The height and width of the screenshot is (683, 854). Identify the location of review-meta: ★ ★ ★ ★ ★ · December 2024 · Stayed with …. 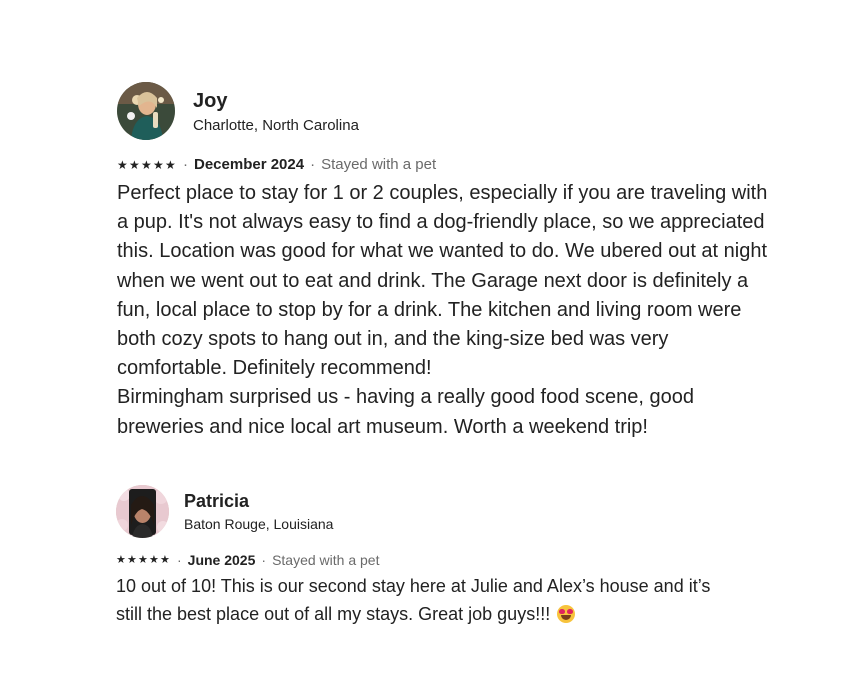
(276, 164).